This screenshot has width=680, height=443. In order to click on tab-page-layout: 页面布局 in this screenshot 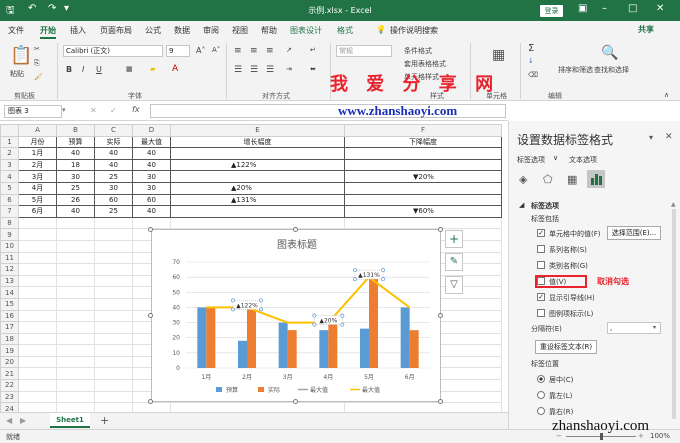, I will do `click(116, 30)`.